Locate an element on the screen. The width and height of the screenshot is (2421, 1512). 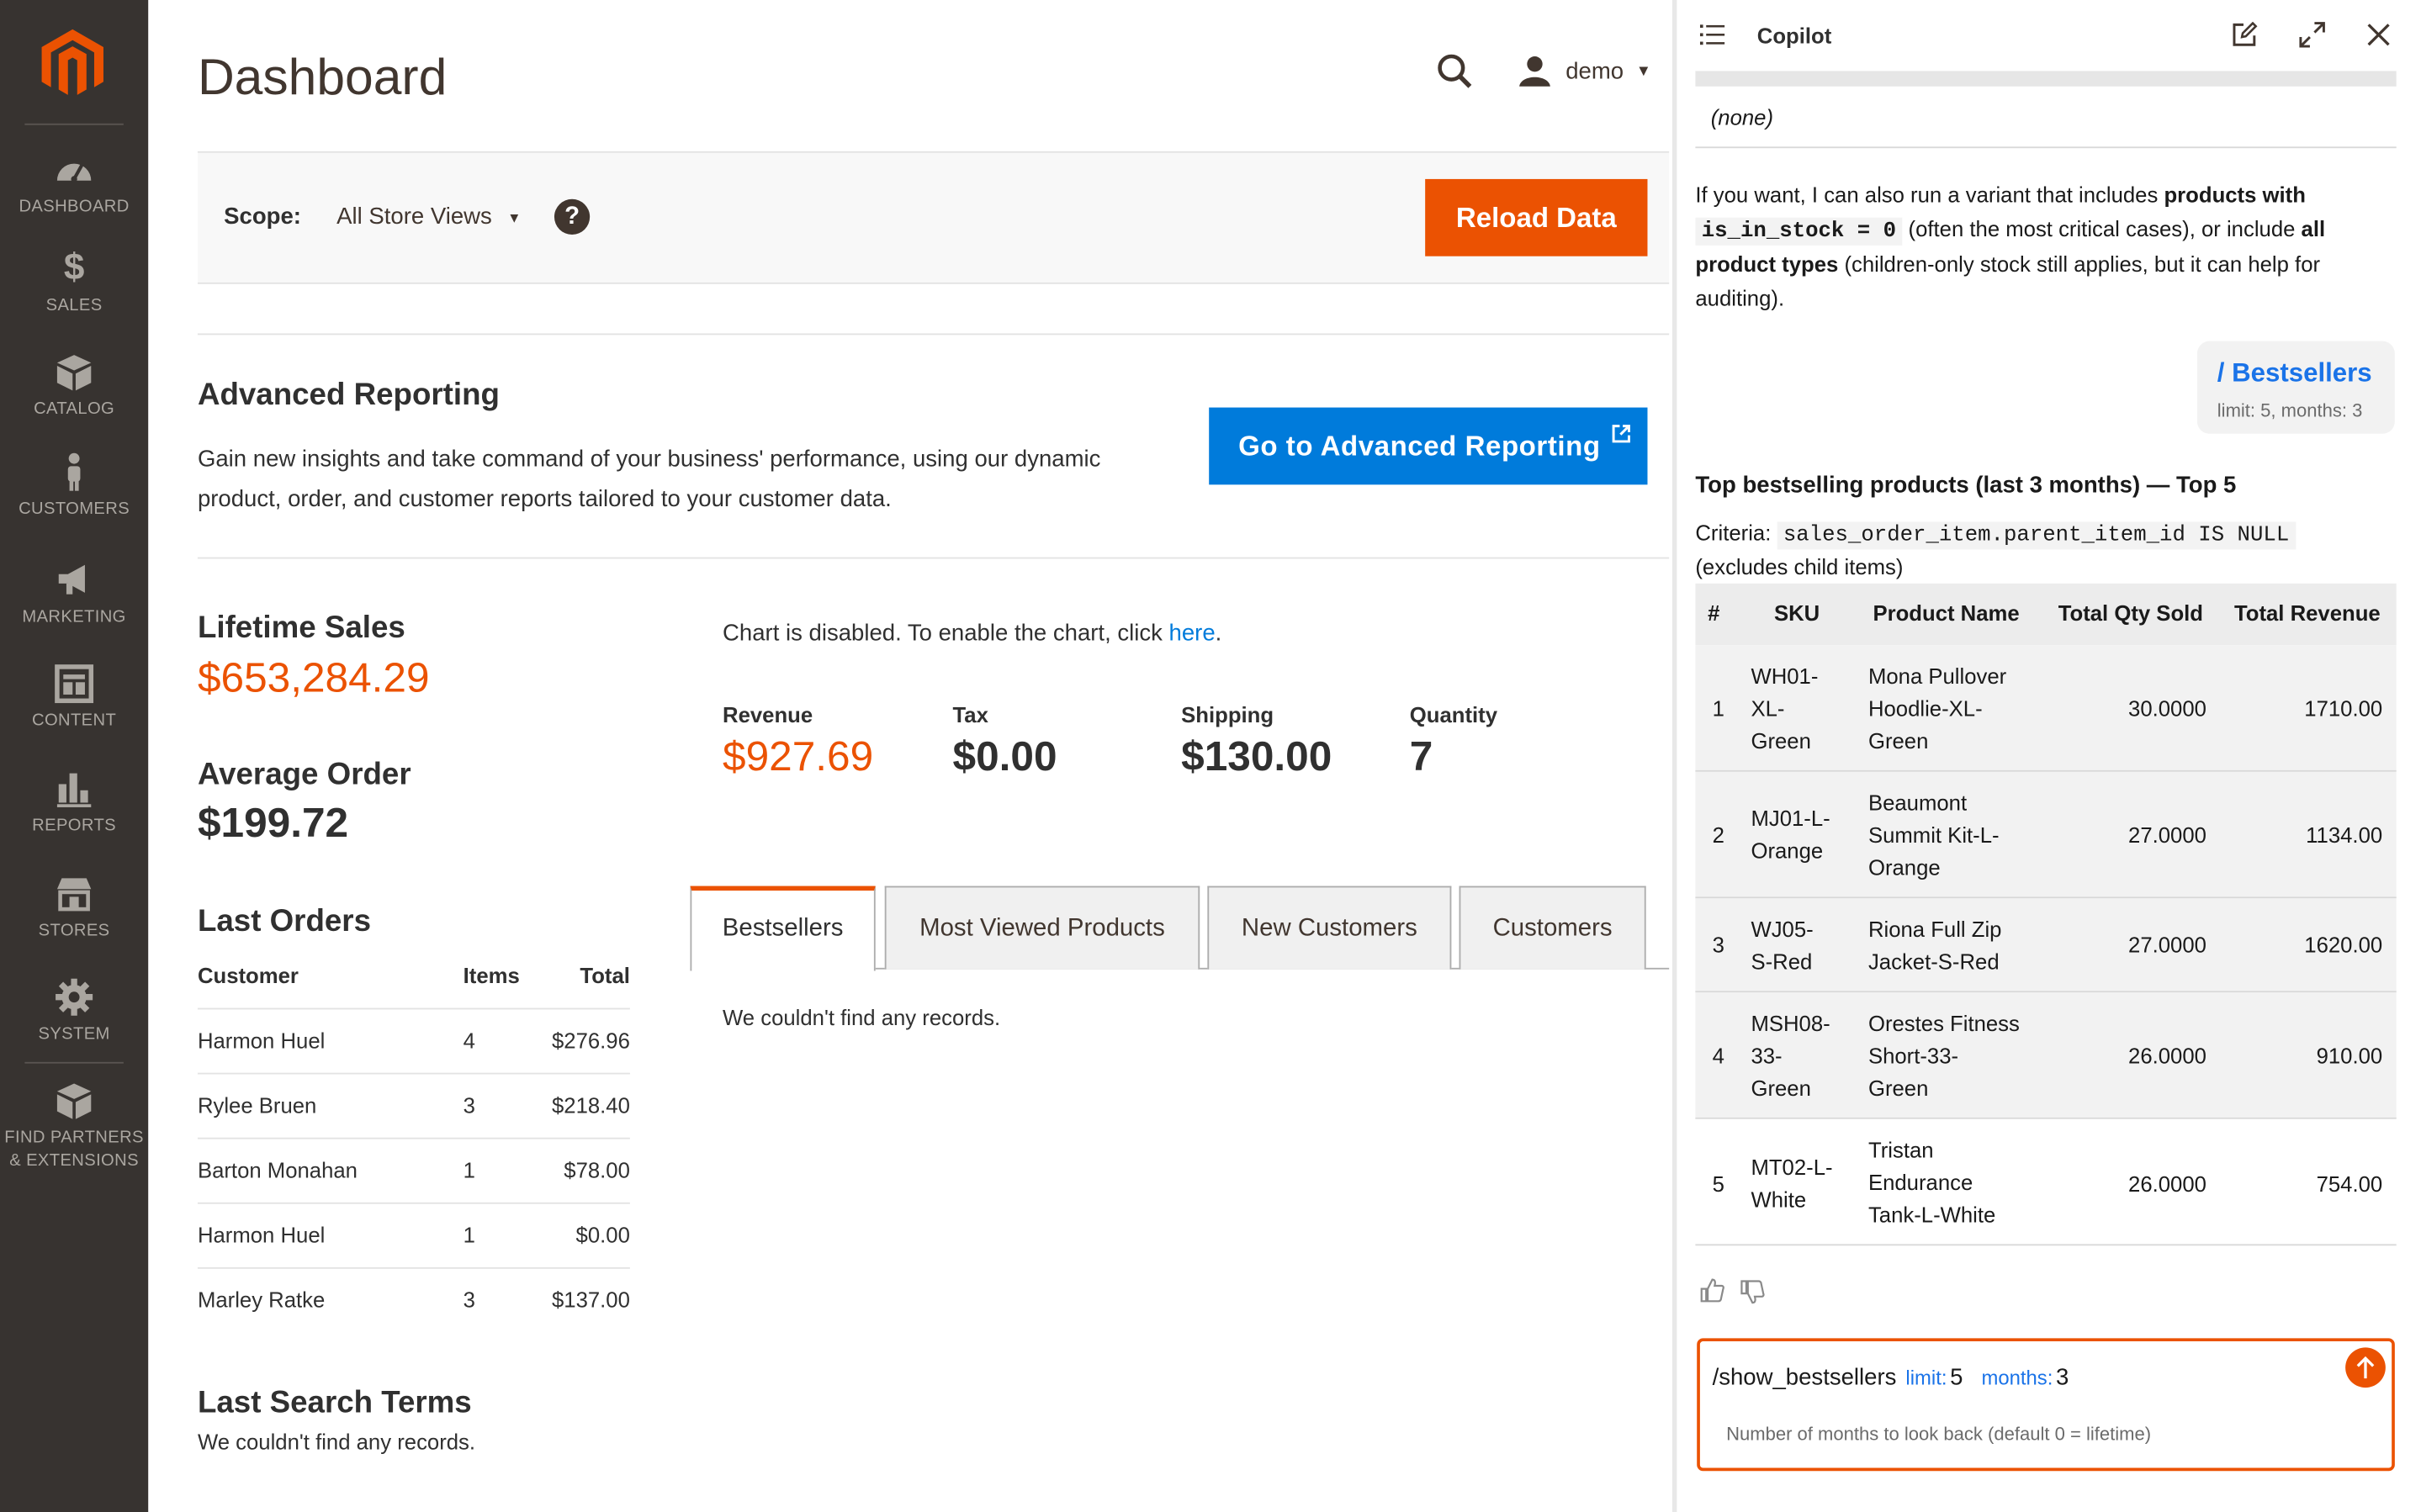
name-line: Tristan is located at coordinates (1901, 1150).